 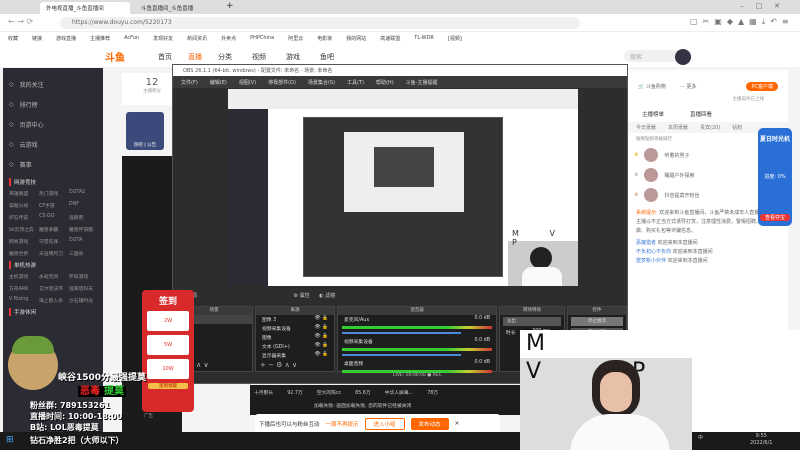 What do you see at coordinates (53, 300) in the screenshot?
I see `sidebar-game-link: 海上狼人杀` at bounding box center [53, 300].